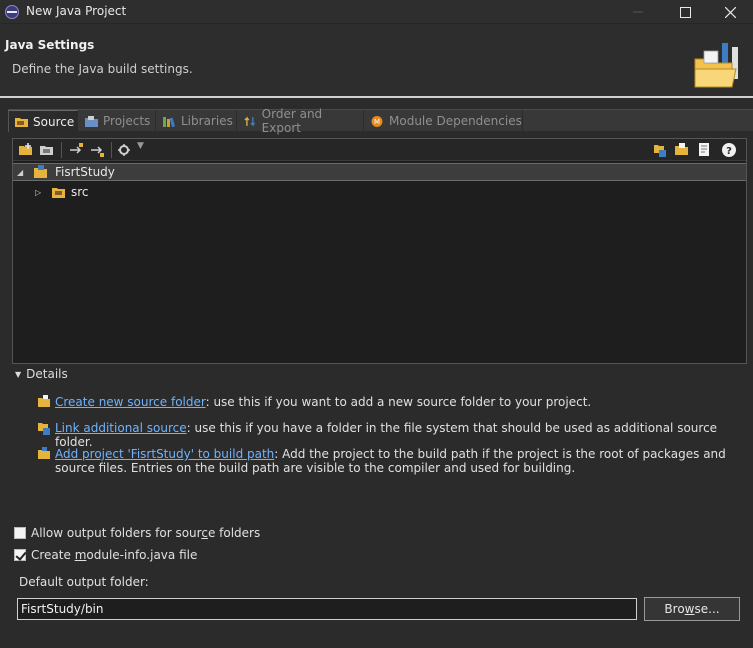 This screenshot has width=753, height=648. What do you see at coordinates (20, 533) in the screenshot?
I see `allow-output-folders-checkbox` at bounding box center [20, 533].